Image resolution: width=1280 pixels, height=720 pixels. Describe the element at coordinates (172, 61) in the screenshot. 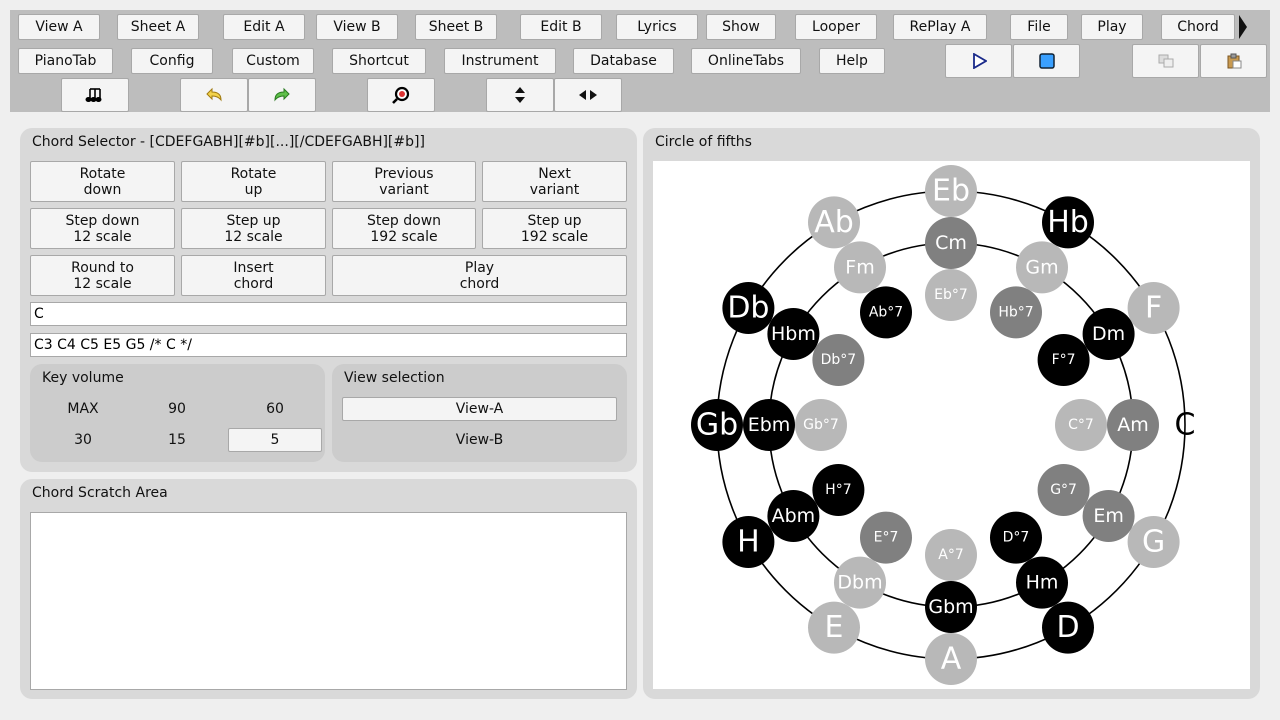

I see `menu-config-button: Config` at that location.